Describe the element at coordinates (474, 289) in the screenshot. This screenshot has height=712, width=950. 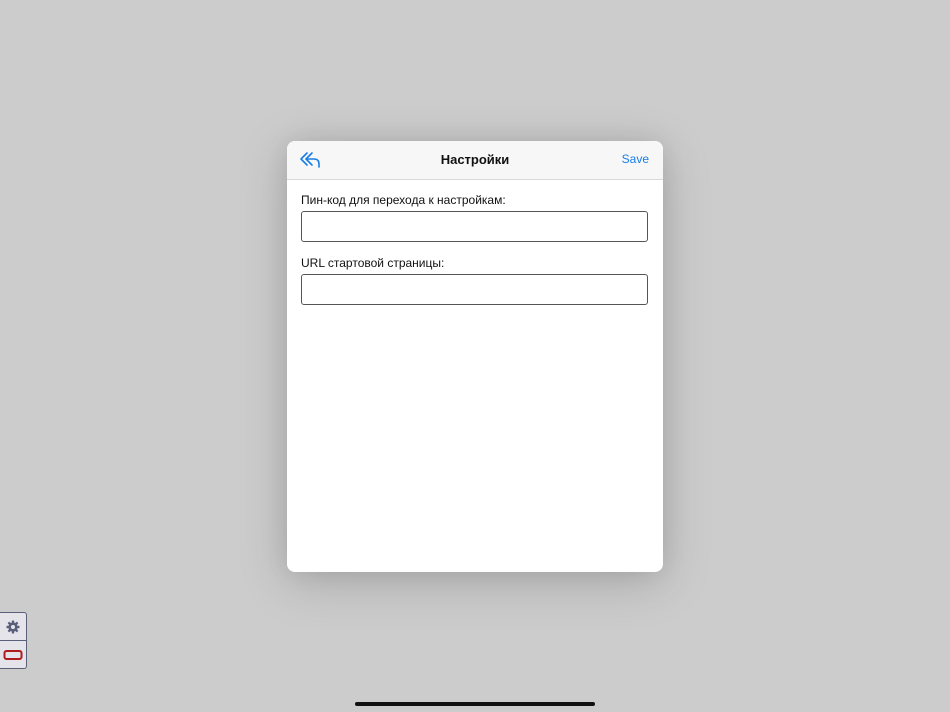
I see `start-url-input` at that location.